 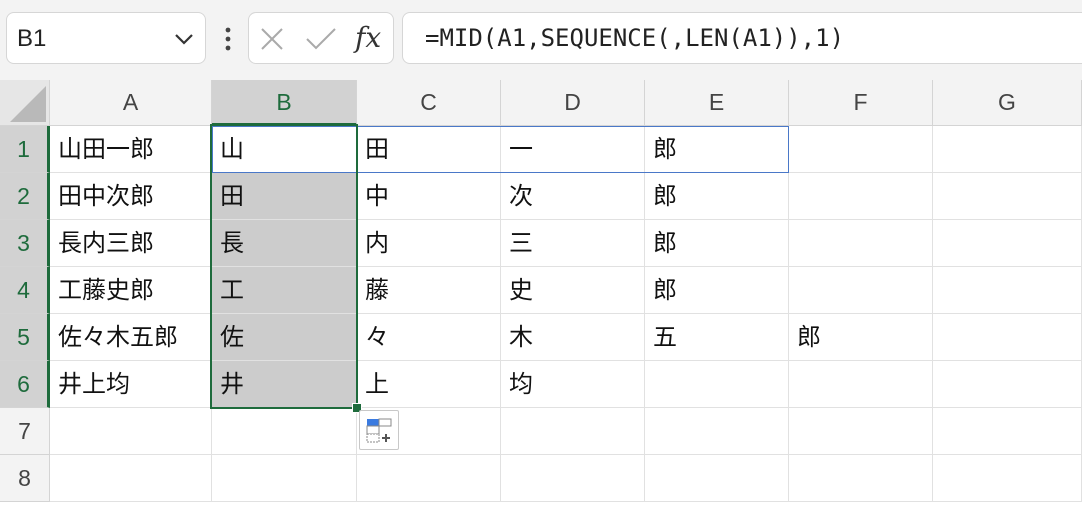 What do you see at coordinates (131, 384) in the screenshot?
I see `cell-a6: 井上均` at bounding box center [131, 384].